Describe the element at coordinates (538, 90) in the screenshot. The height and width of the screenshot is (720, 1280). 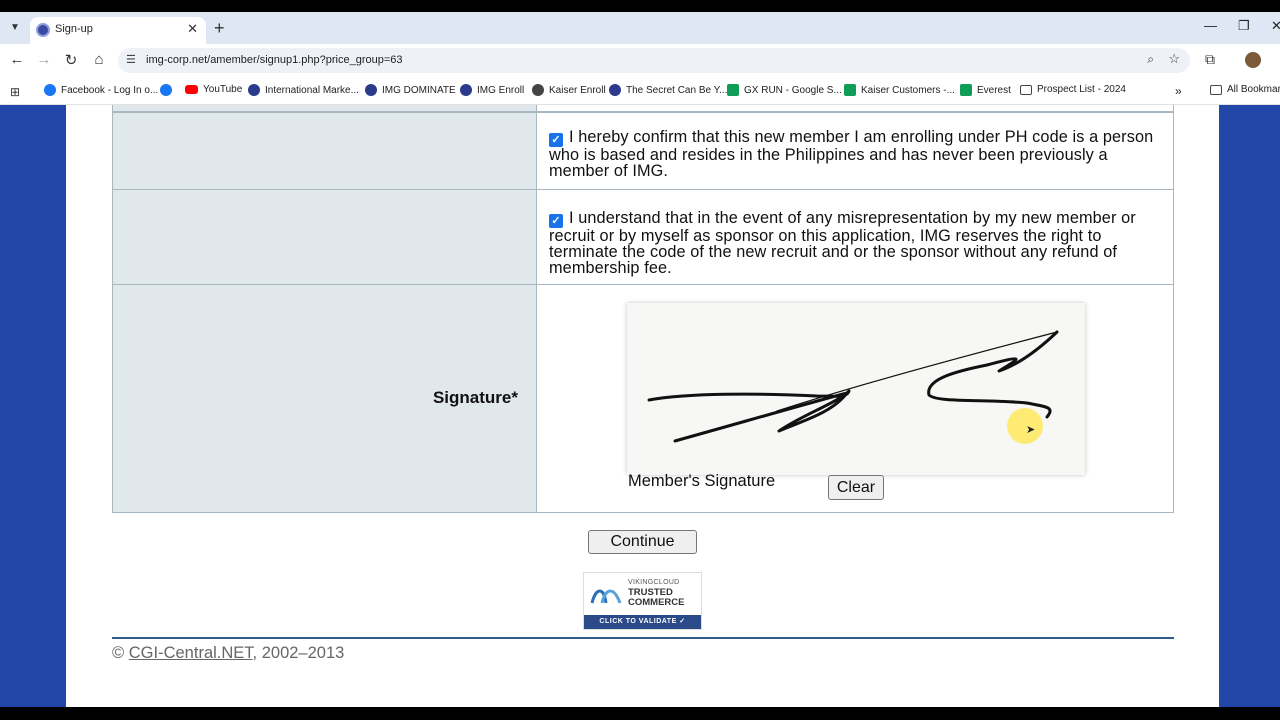
I see `kaiser-icon` at that location.